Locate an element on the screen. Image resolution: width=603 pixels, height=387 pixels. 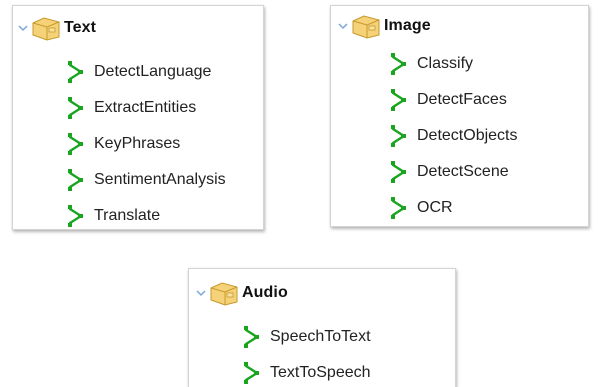
tree-item-translate: Translate is located at coordinates (146, 216).